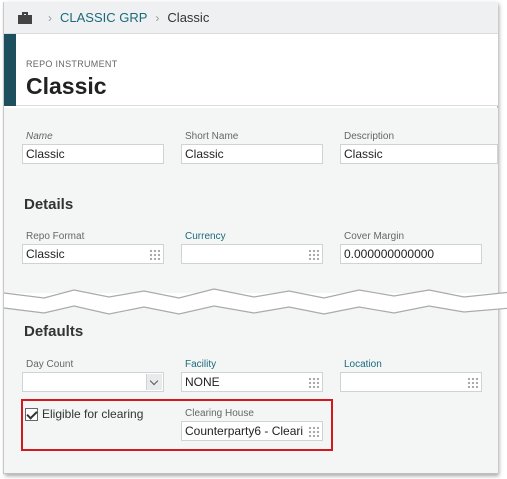 The width and height of the screenshot is (507, 479). What do you see at coordinates (54, 331) in the screenshot?
I see `defaults-section-title: Defaults` at bounding box center [54, 331].